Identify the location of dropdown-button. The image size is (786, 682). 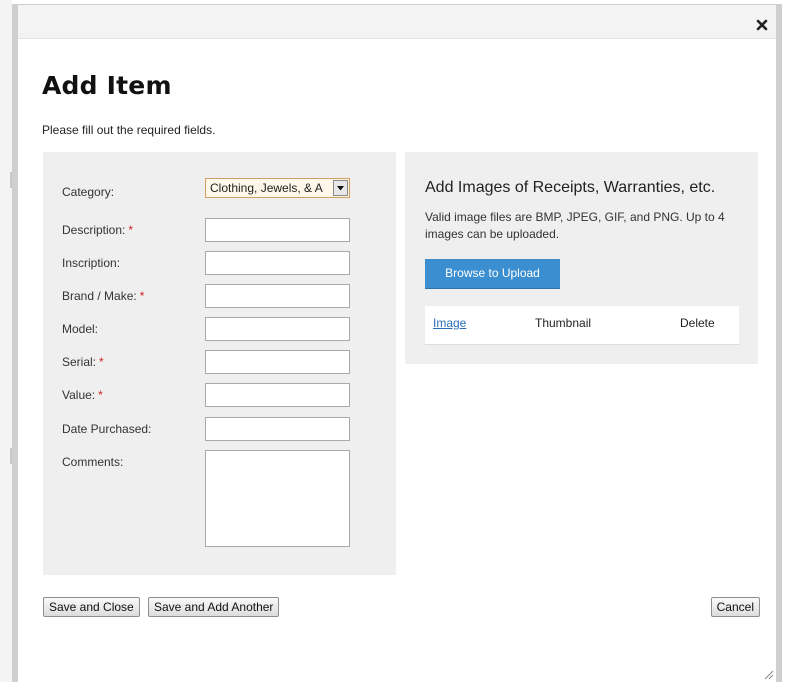
(340, 188).